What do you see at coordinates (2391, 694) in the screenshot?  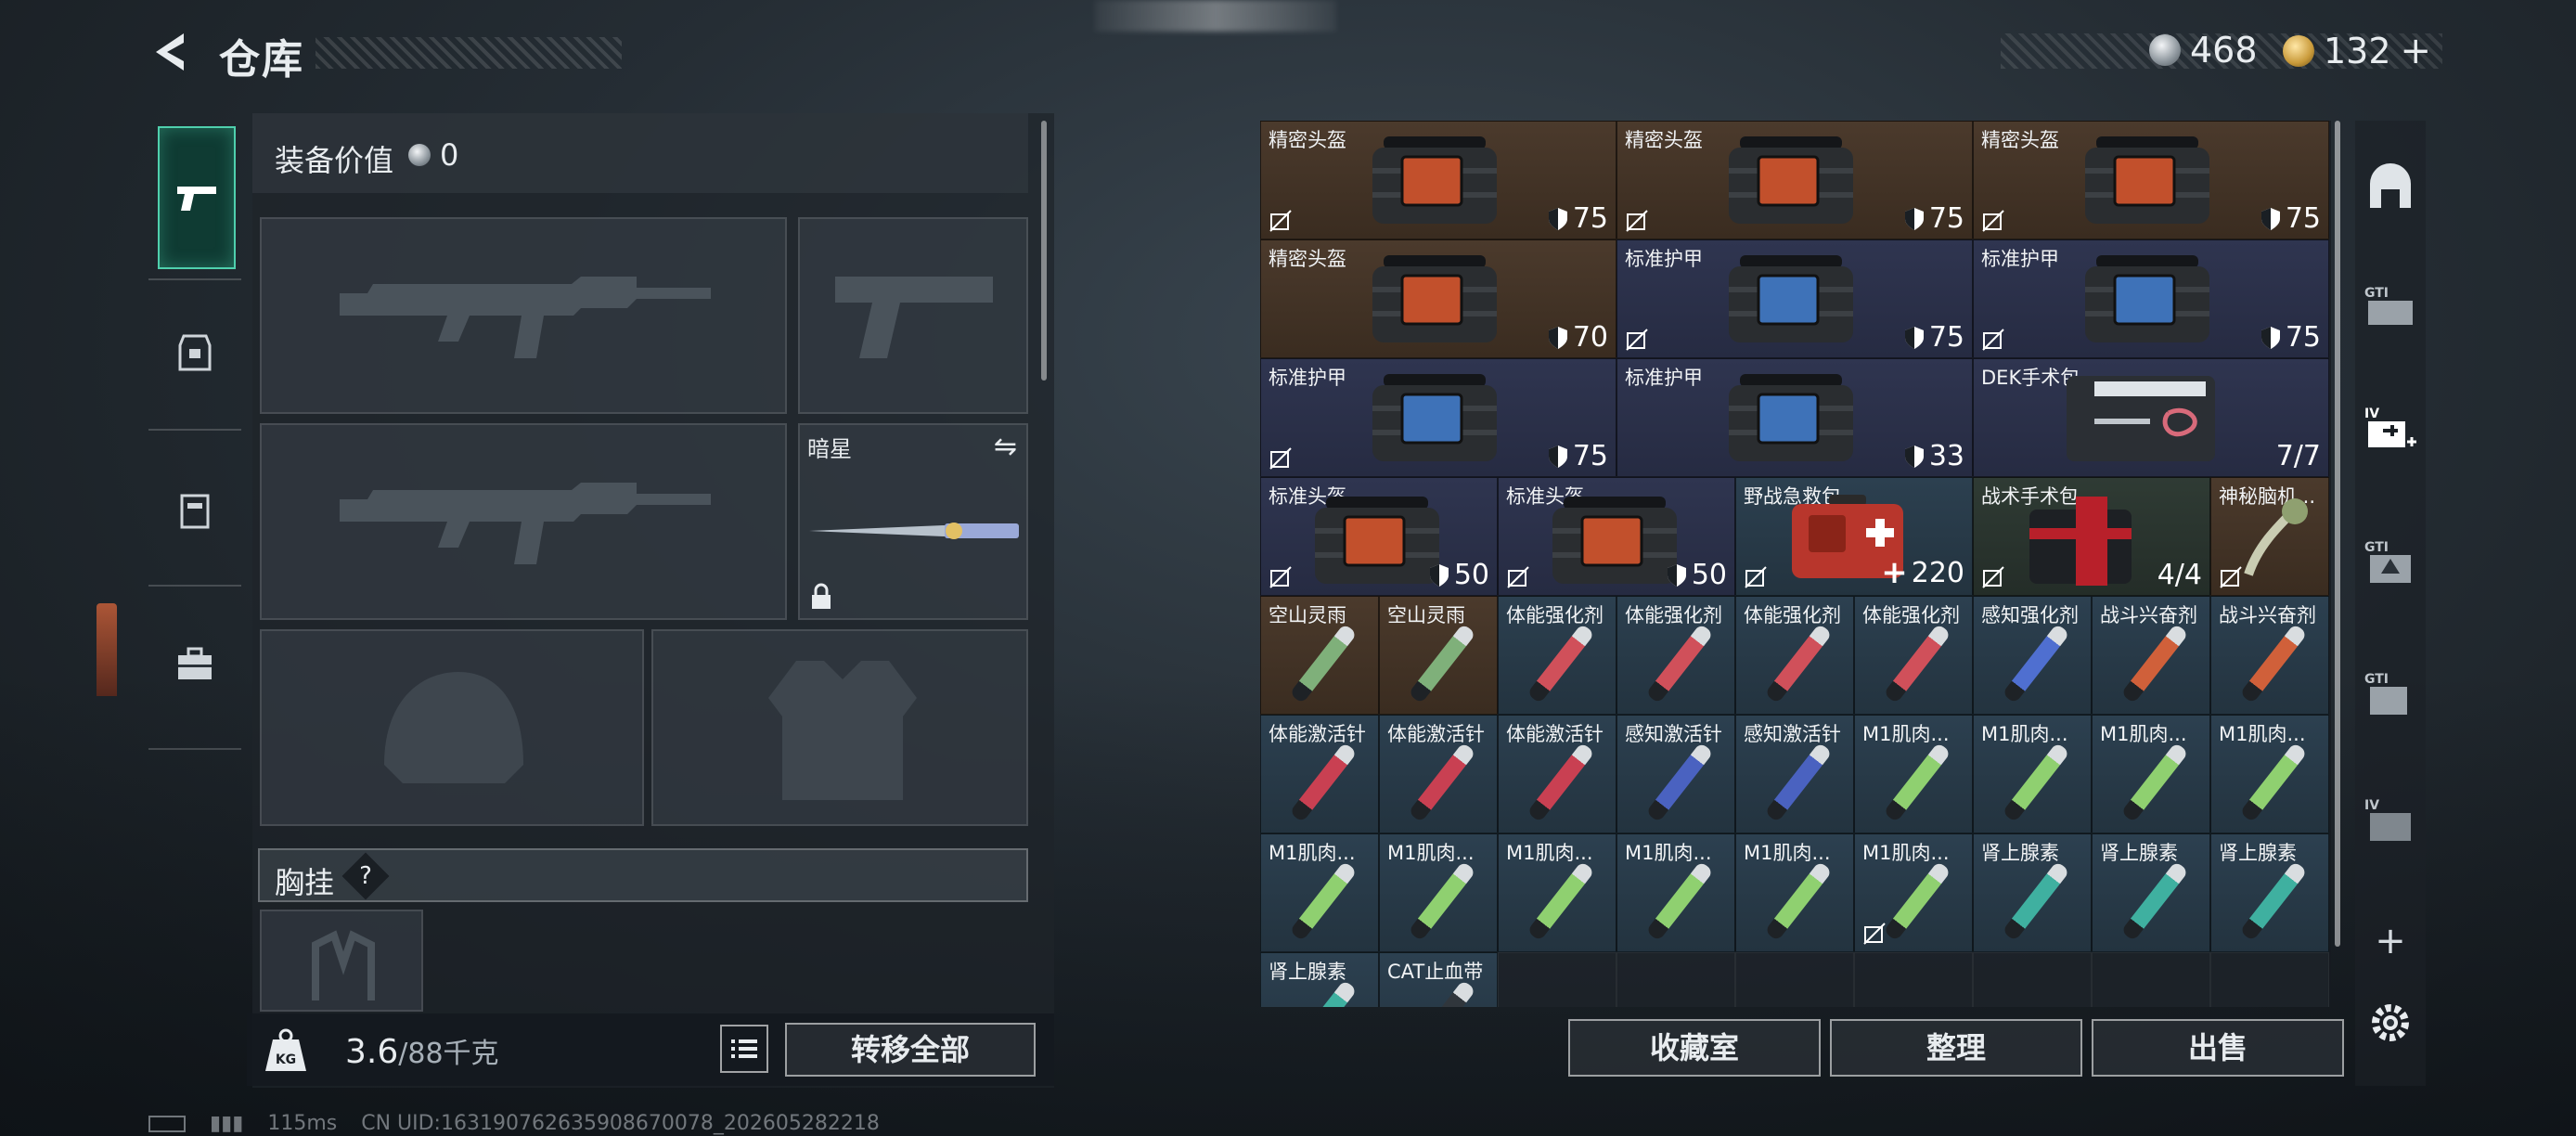 I see `gti-bag-icon: GTI` at bounding box center [2391, 694].